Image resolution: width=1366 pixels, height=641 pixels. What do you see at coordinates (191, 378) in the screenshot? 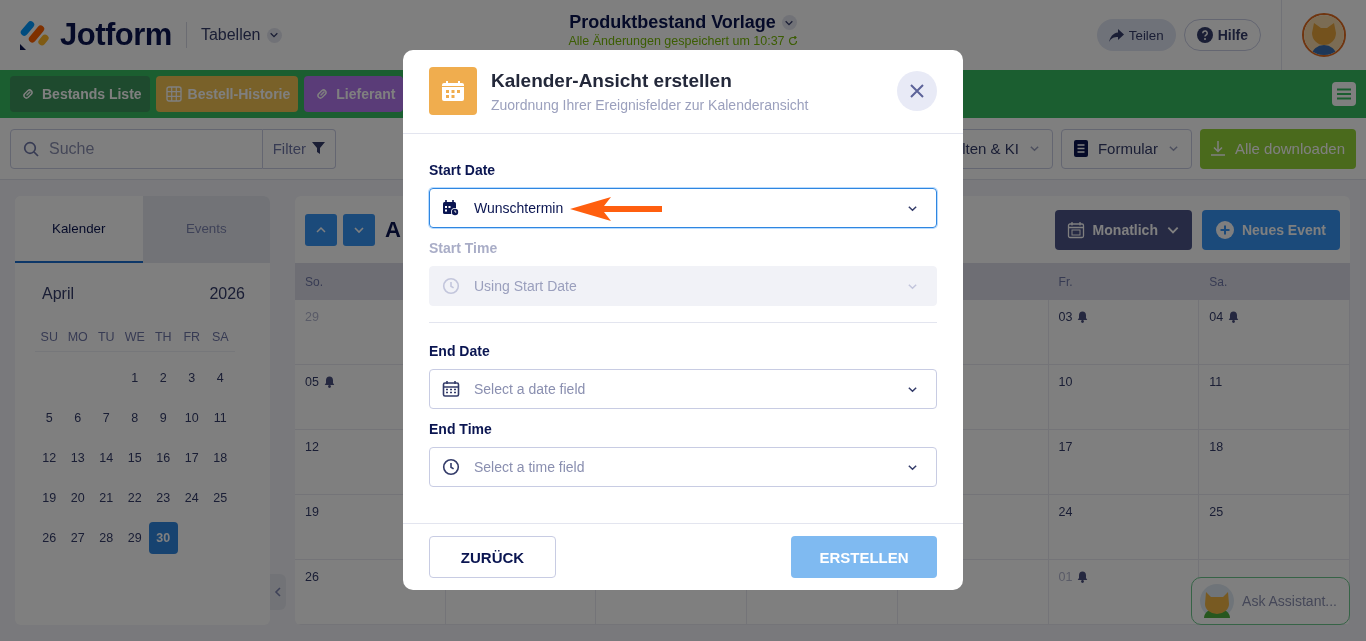
I see `date-cell: 3` at bounding box center [191, 378].